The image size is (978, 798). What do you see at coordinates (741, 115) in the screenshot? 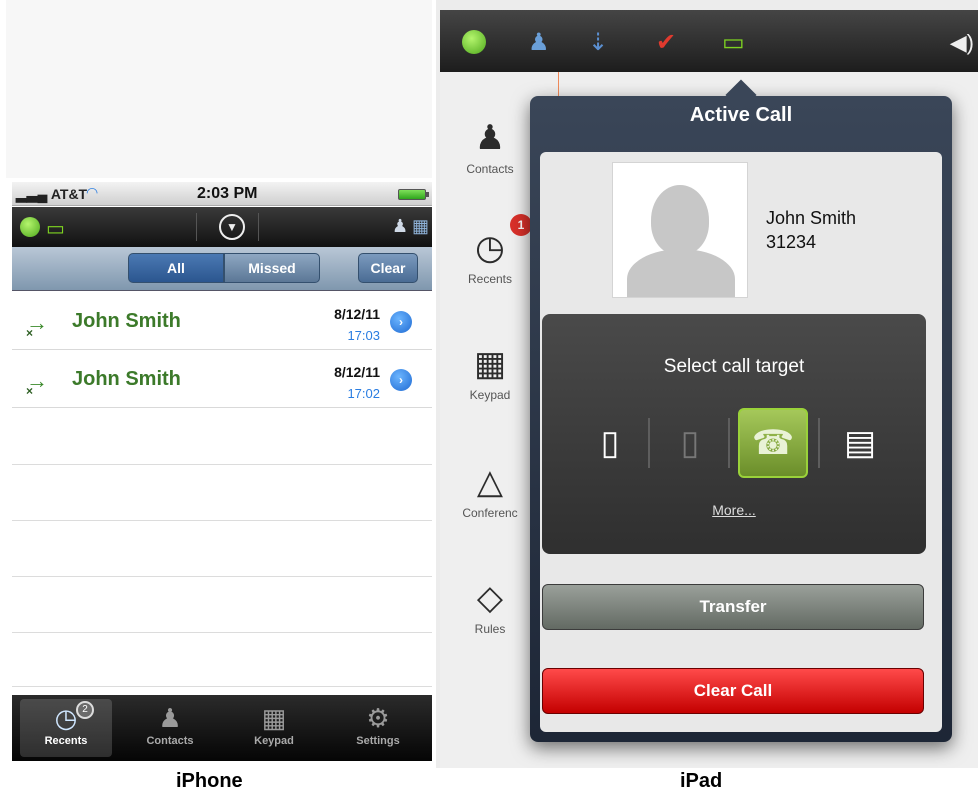
I see `popover-title: Active Call` at bounding box center [741, 115].